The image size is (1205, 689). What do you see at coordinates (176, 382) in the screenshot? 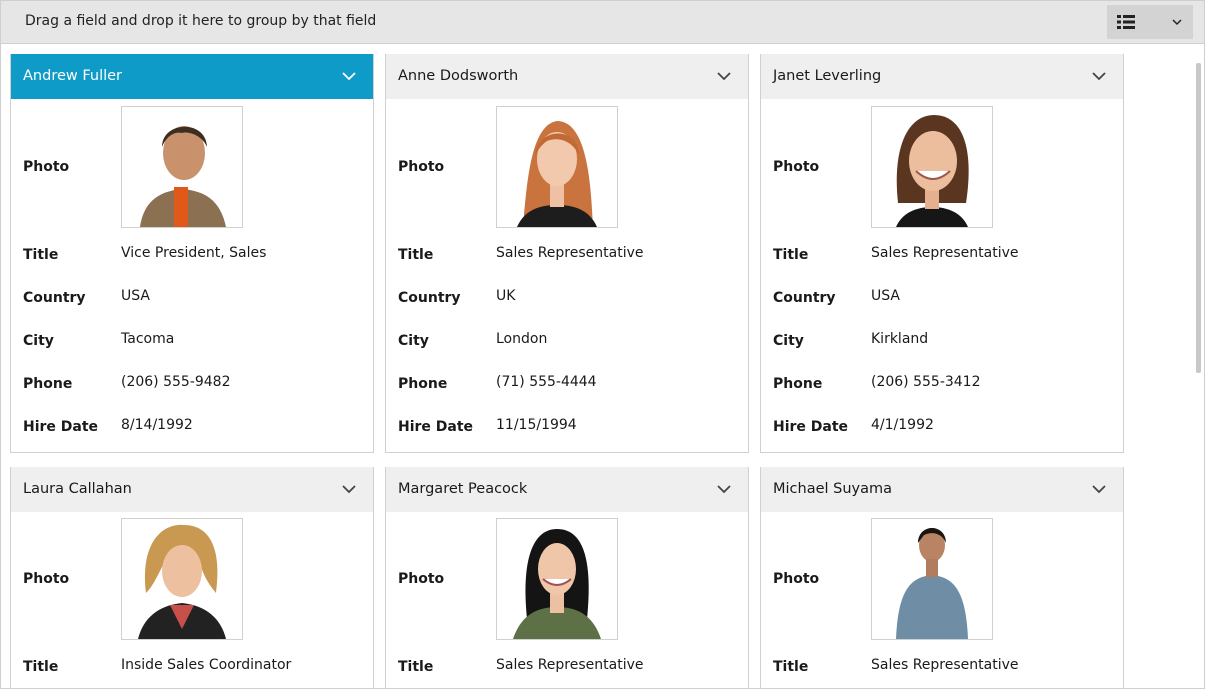
I see `field-value-phone: (206) 555-9482` at bounding box center [176, 382].